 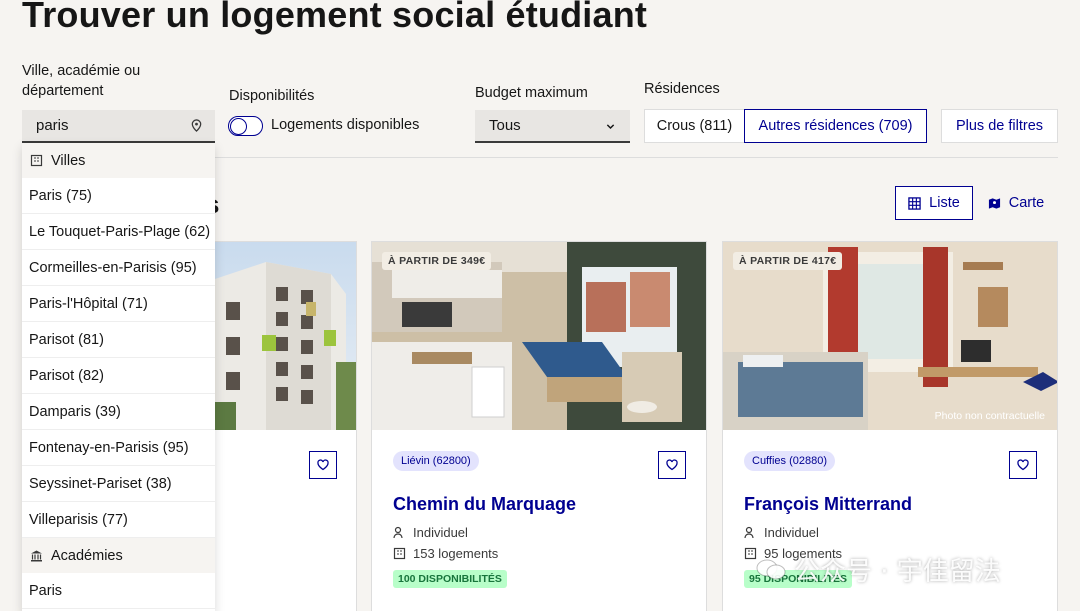 What do you see at coordinates (771, 569) in the screenshot?
I see `wechat-icon` at bounding box center [771, 569].